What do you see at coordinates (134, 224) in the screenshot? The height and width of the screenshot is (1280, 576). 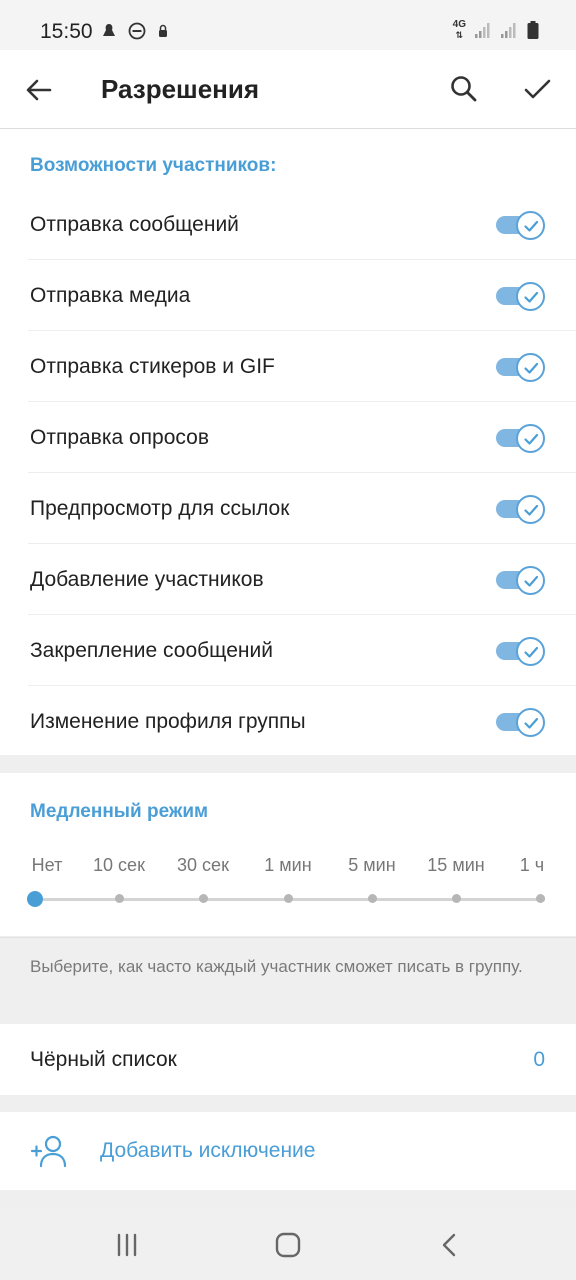 I see `permission-label: Отправка сообщений` at bounding box center [134, 224].